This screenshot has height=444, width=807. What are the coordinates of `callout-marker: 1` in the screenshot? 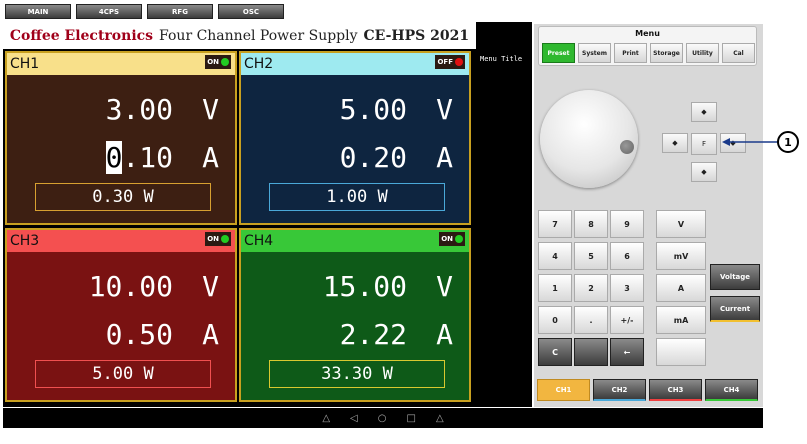 It's located at (788, 142).